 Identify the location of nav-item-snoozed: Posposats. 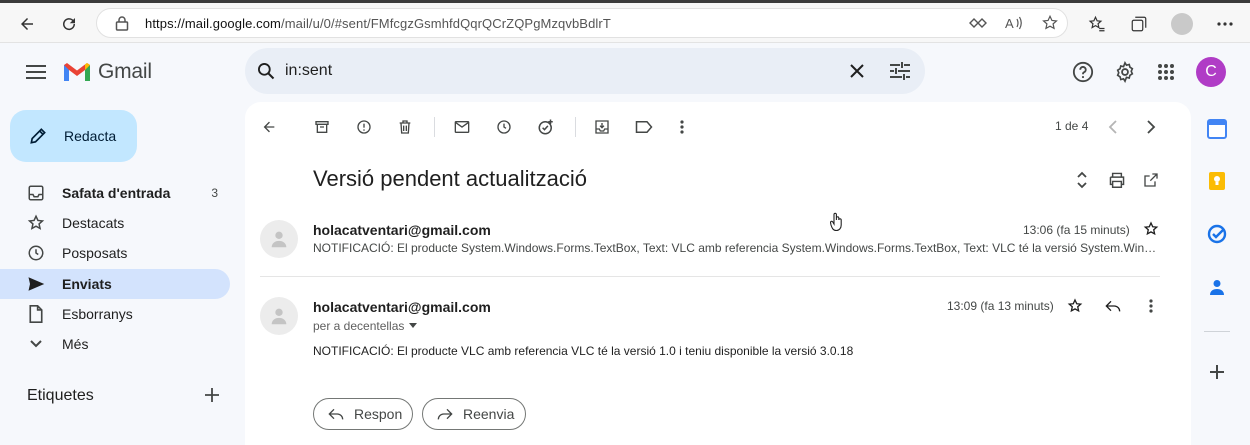
(115, 253).